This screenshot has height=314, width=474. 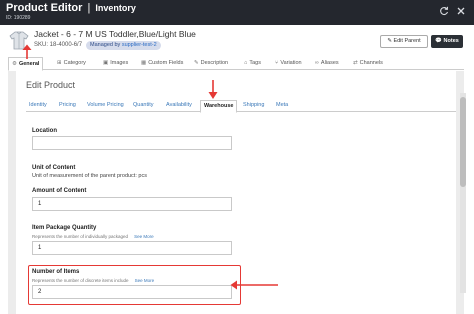 I want to click on amount-of-content-input: 1, so click(x=132, y=204).